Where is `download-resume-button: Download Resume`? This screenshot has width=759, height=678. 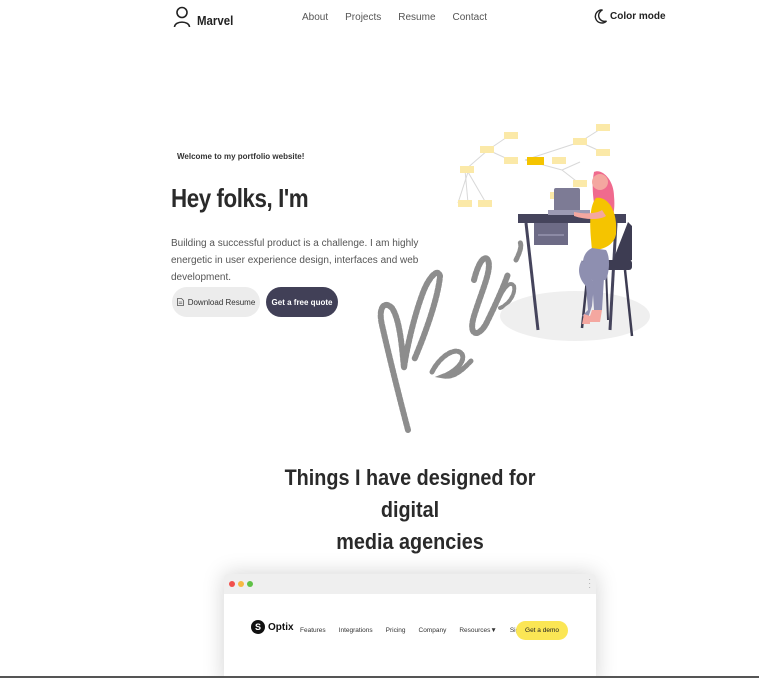
download-resume-button: Download Resume is located at coordinates (216, 302).